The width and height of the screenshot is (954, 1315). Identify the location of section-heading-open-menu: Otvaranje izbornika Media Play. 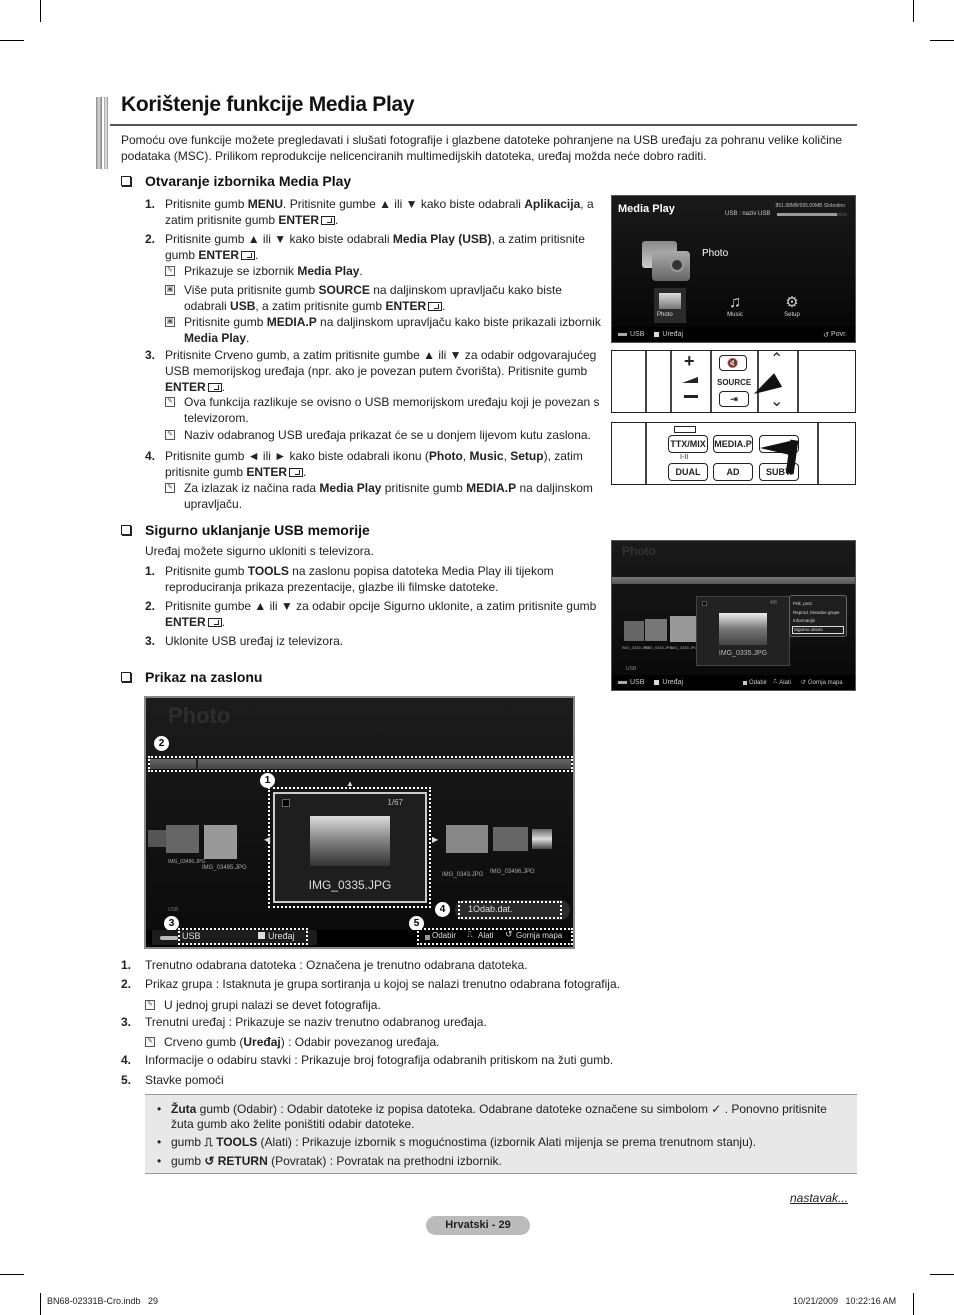
(236, 181).